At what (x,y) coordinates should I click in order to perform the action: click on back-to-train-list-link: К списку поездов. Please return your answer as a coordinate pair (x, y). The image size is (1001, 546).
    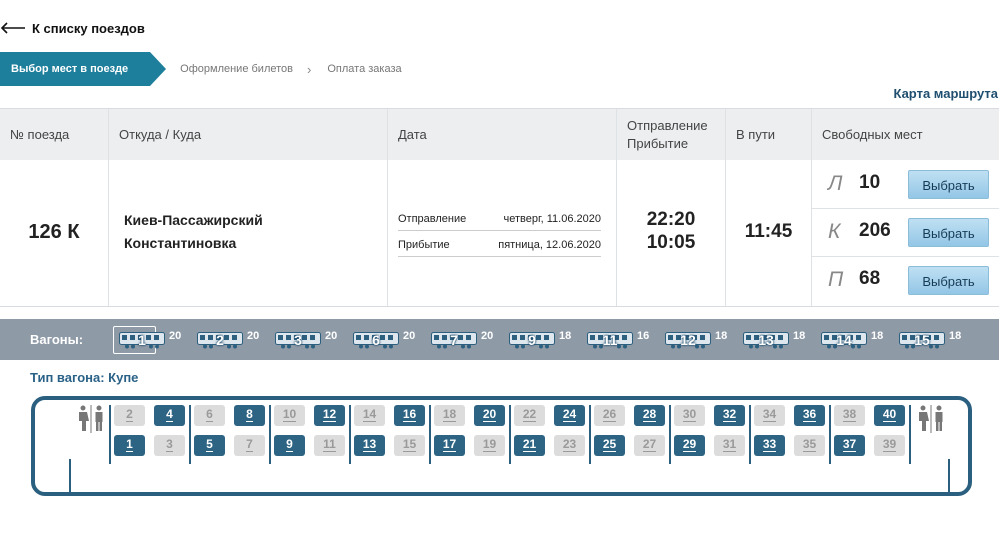
    Looking at the image, I should click on (72, 28).